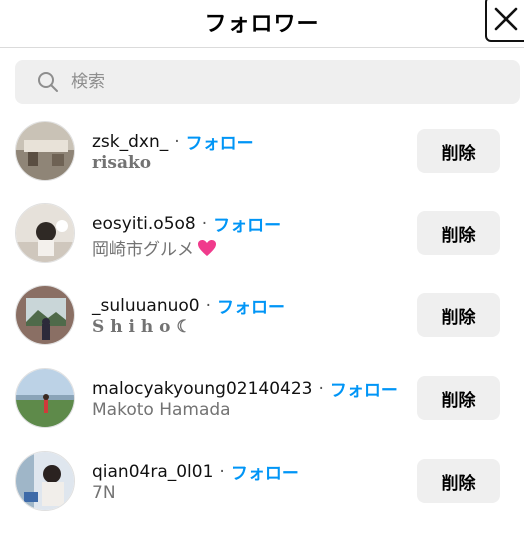 Image resolution: width=524 pixels, height=534 pixels. Describe the element at coordinates (143, 250) in the screenshot. I see `display-name: 岡崎市グルメ` at that location.